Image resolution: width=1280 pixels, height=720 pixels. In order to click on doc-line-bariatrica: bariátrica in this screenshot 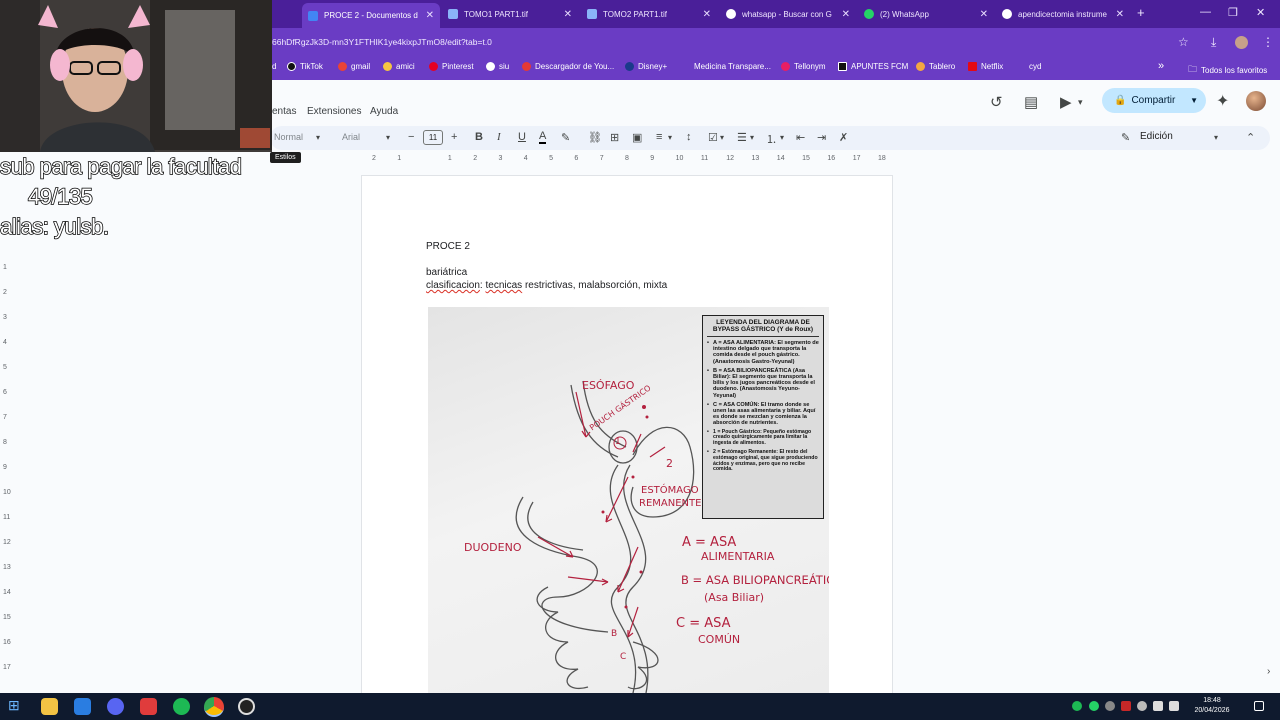, I will do `click(446, 272)`.